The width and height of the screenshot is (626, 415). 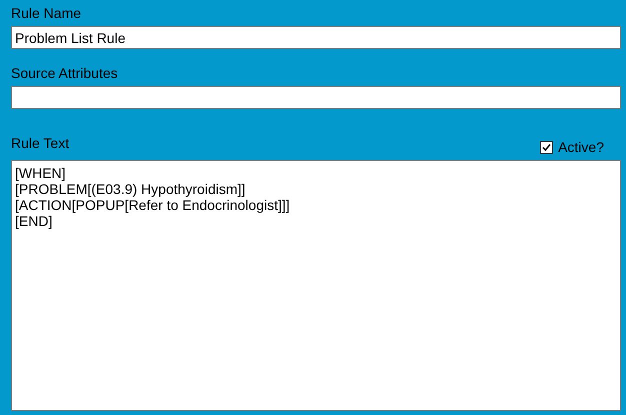 I want to click on active-checkbox, so click(x=547, y=147).